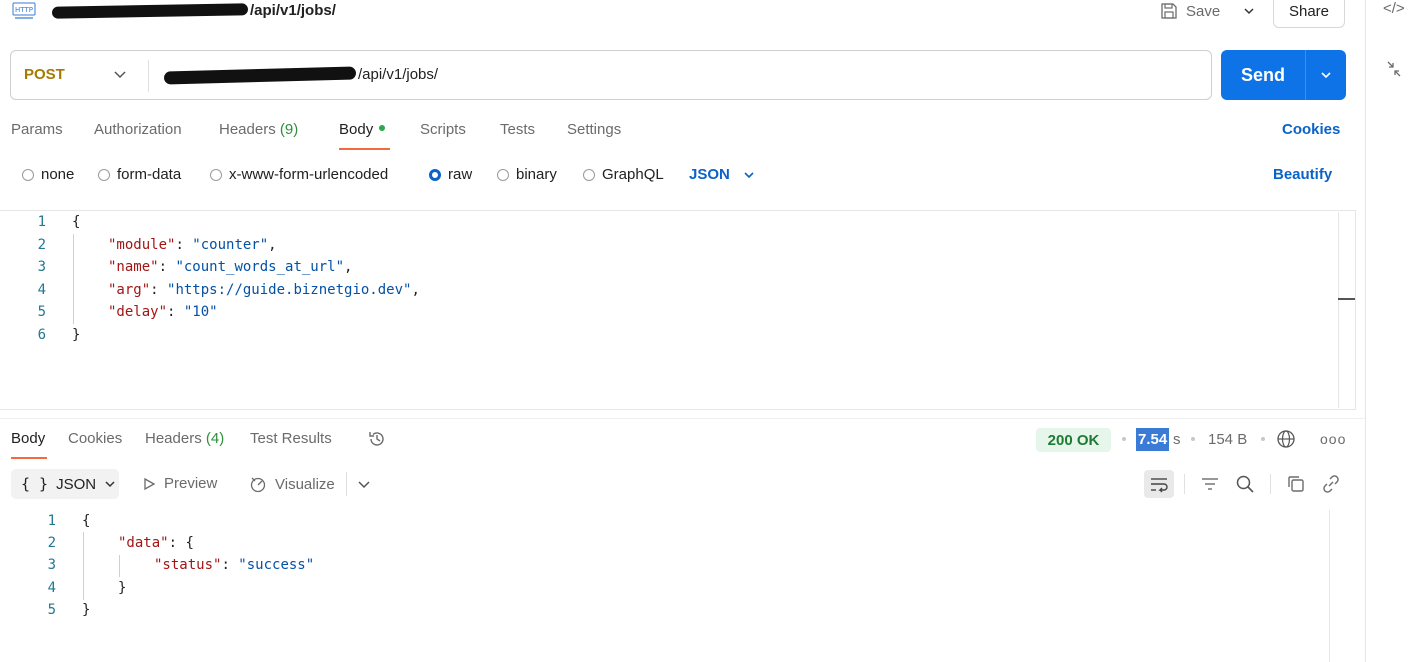  Describe the element at coordinates (1338, 310) in the screenshot. I see `editor-scrollbar` at that location.